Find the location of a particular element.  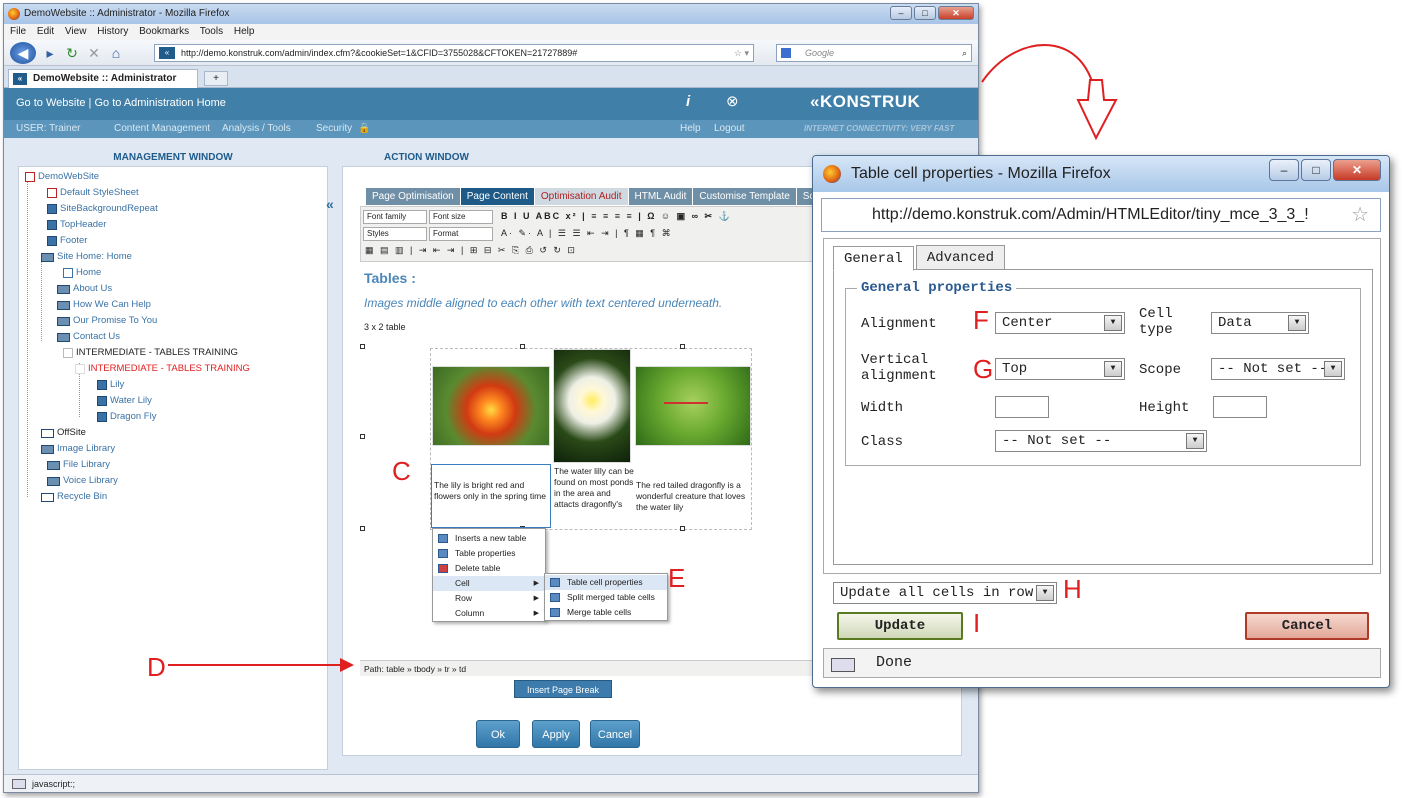

styles-select: Styles is located at coordinates (395, 234).